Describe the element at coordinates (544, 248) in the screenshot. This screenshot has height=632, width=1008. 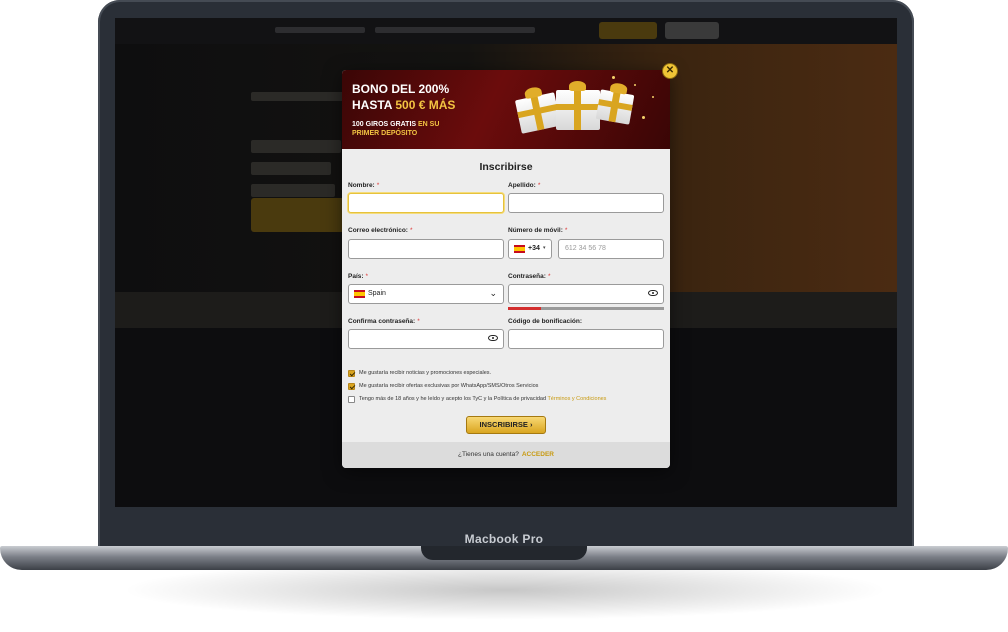
I see `chevron-down-icon: ▾` at that location.